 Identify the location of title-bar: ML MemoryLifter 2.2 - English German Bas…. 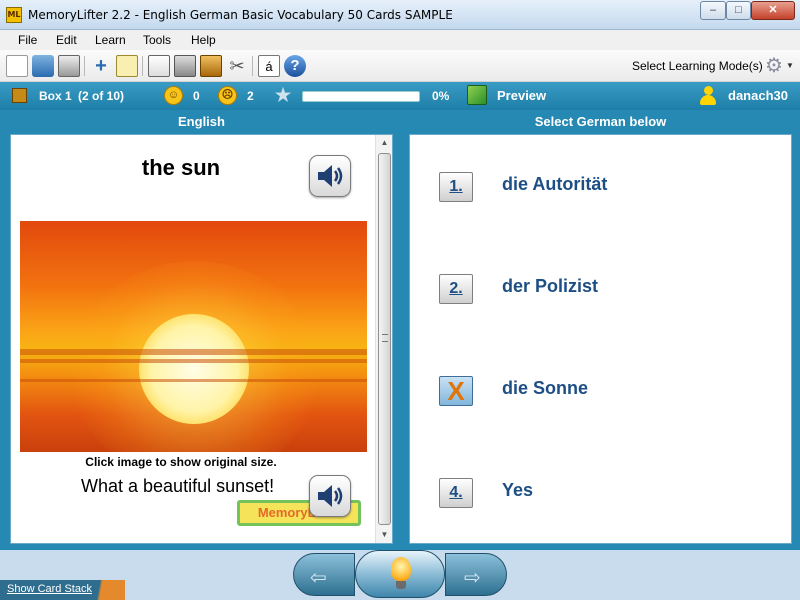
(400, 15).